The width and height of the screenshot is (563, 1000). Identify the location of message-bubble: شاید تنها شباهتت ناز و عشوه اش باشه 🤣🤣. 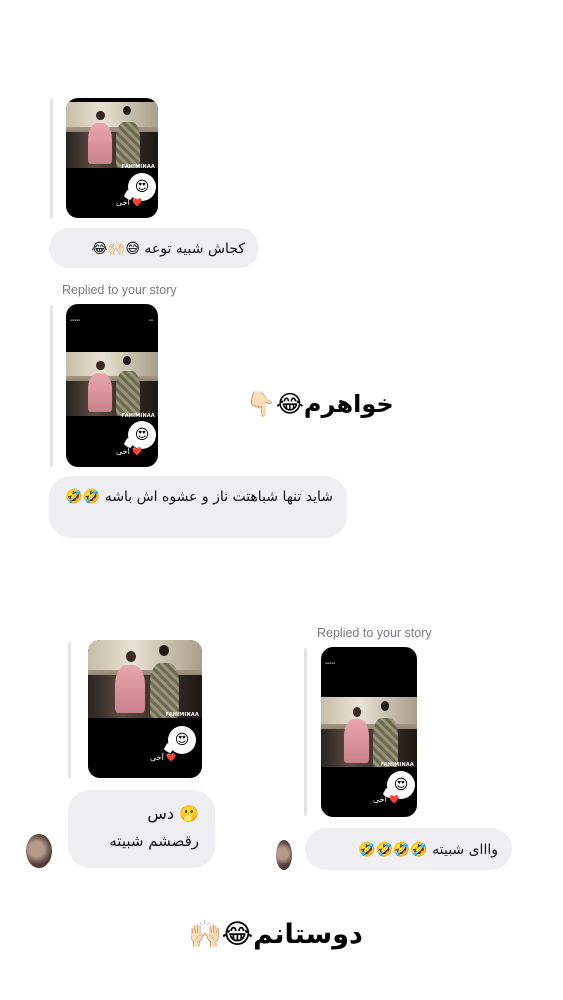
(198, 507).